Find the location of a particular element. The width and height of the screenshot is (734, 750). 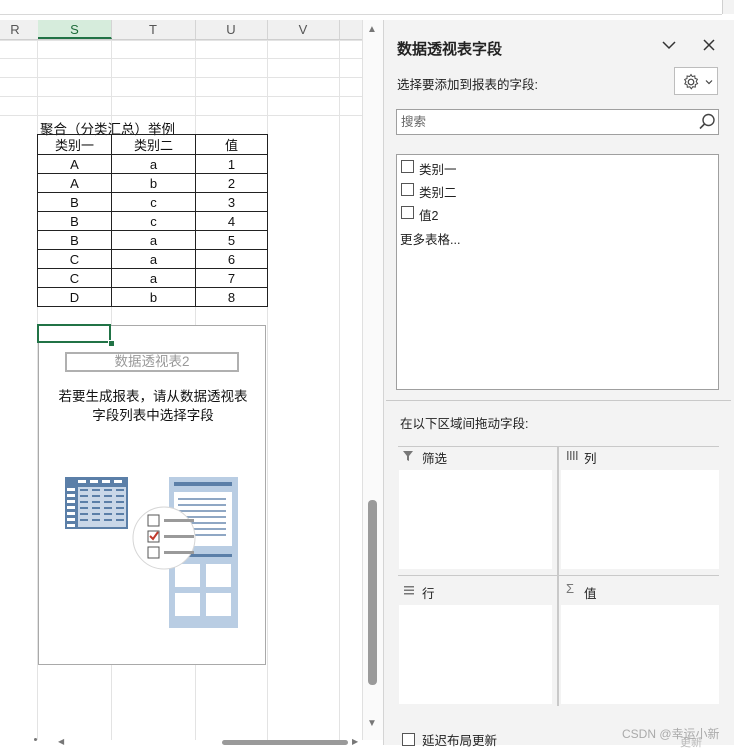

table-row: Ab2 is located at coordinates (152, 183).